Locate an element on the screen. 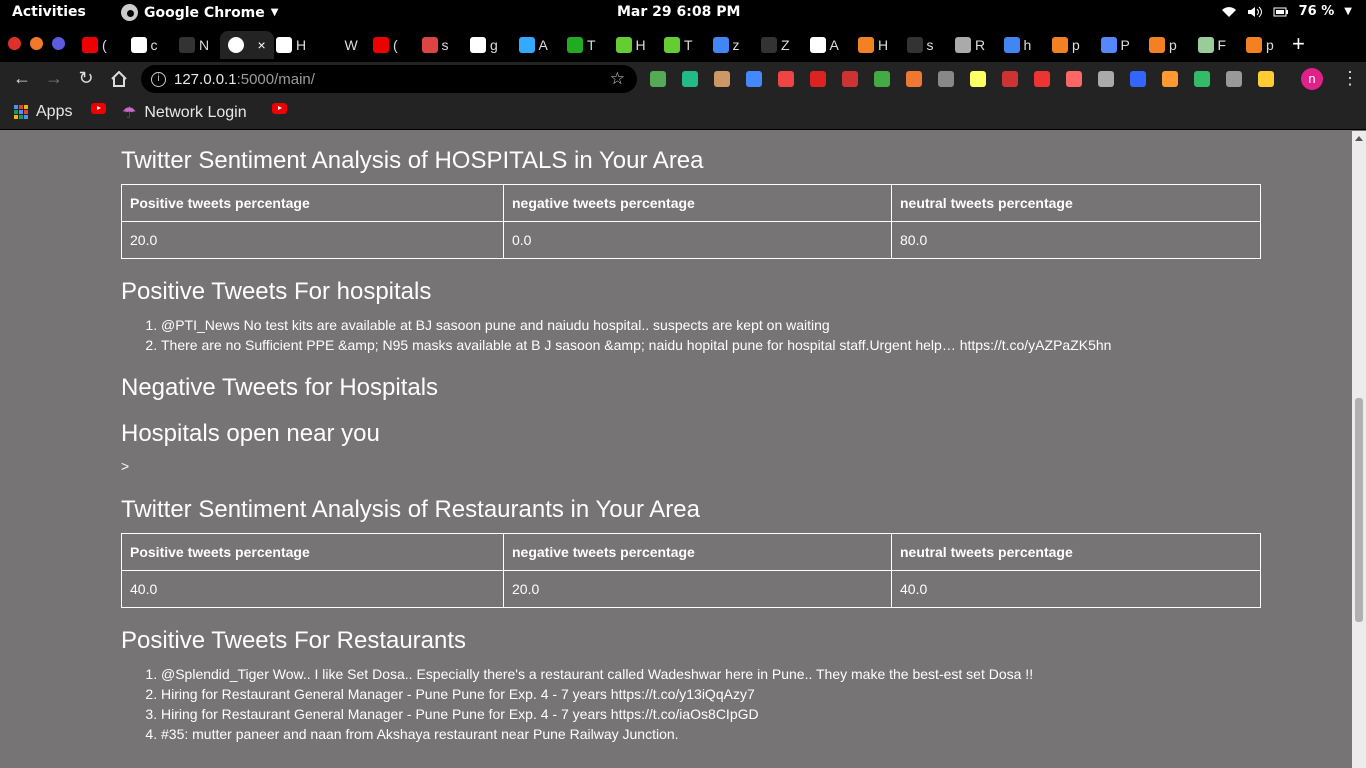  app-menu: Google Chrome ▼ is located at coordinates (199, 12).